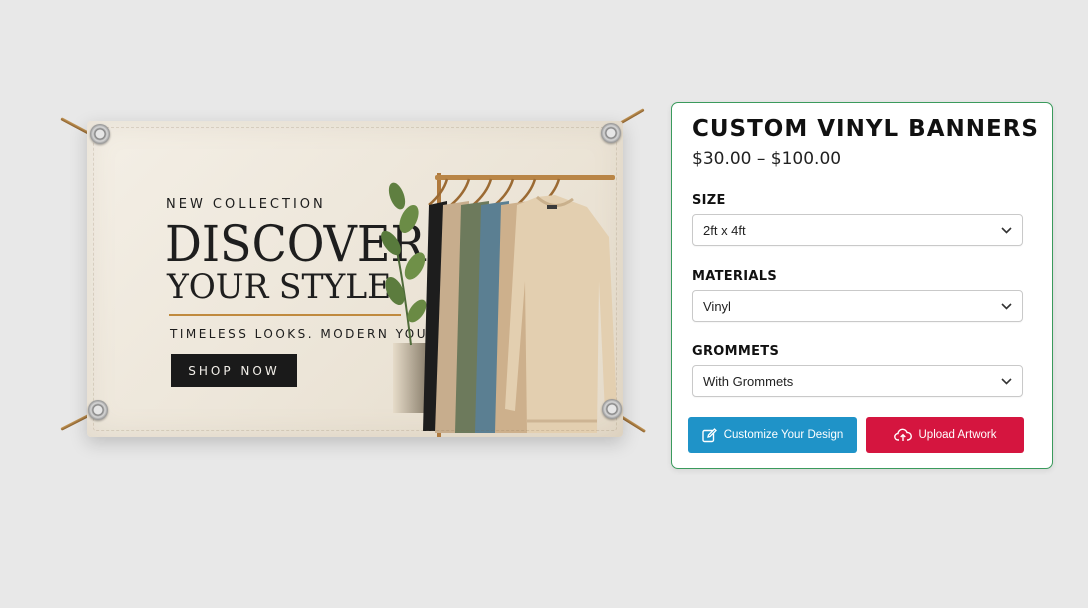  I want to click on customize-design-label: Customize Your Design, so click(783, 435).